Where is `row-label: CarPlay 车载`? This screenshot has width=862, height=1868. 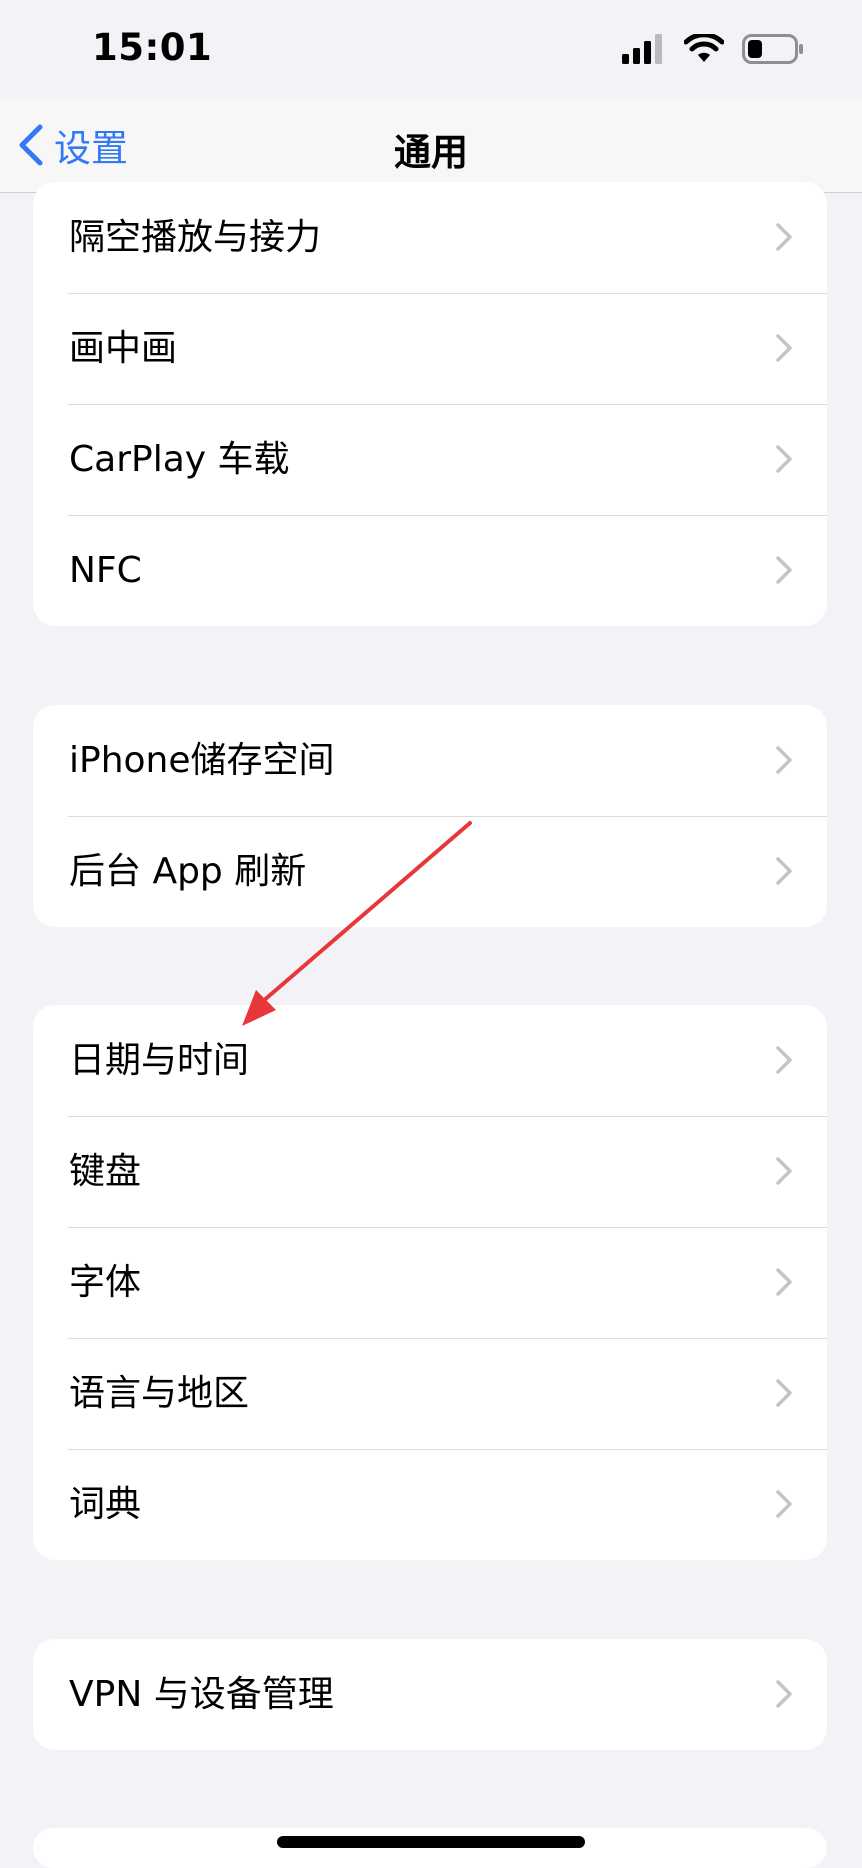 row-label: CarPlay 车载 is located at coordinates (179, 459).